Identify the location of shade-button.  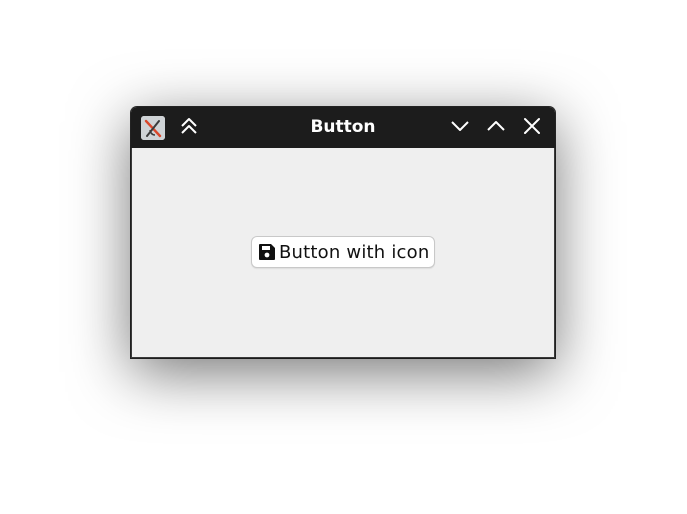
(189, 128).